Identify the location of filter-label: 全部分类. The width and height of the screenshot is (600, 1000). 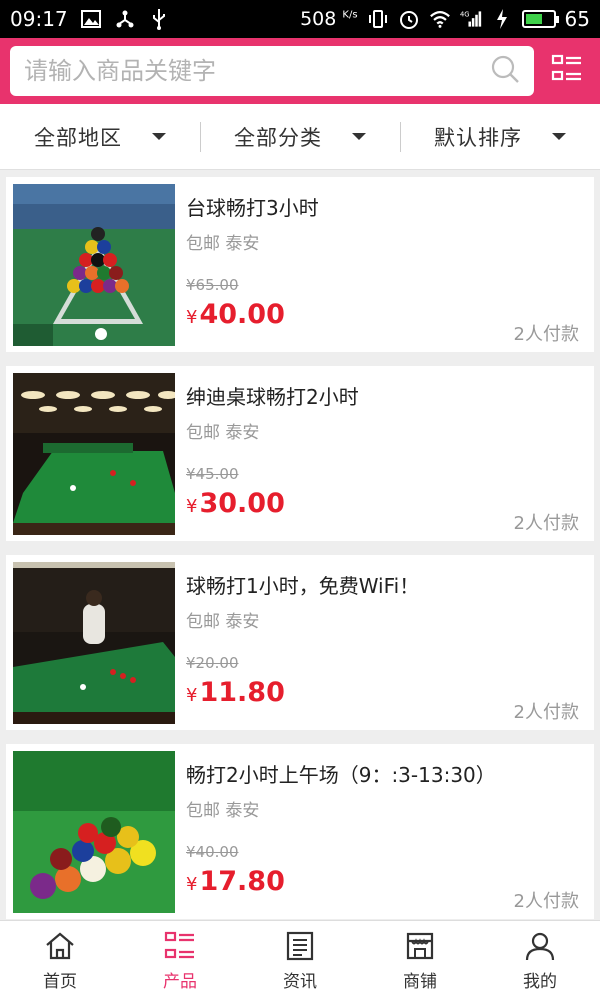
(278, 137).